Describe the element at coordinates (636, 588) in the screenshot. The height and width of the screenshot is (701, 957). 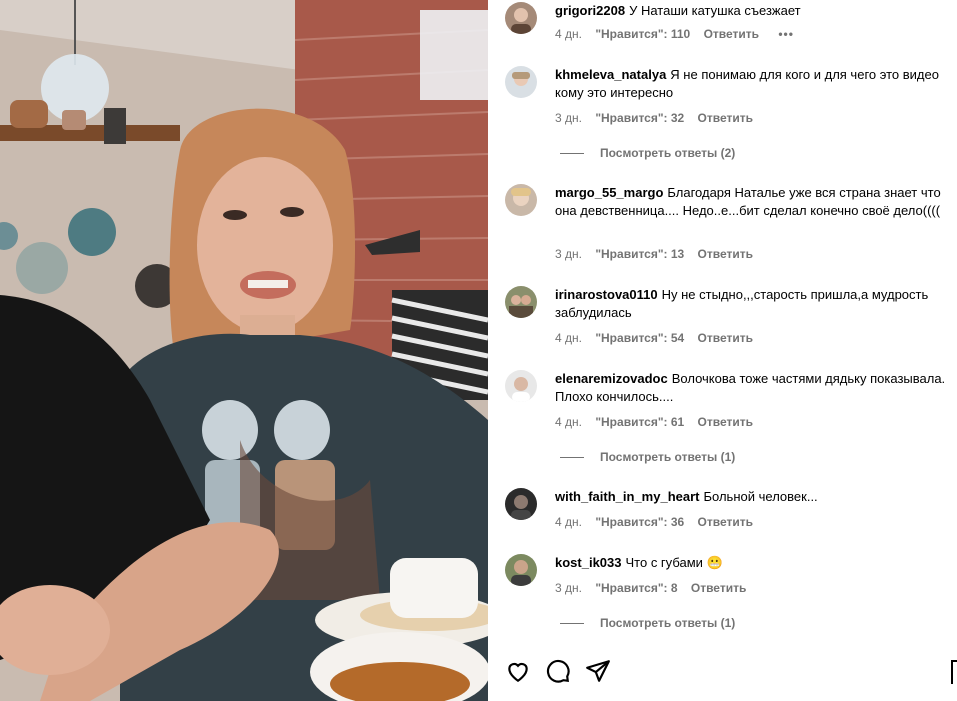
I see `comment-likes: "Нравится": 8` at that location.